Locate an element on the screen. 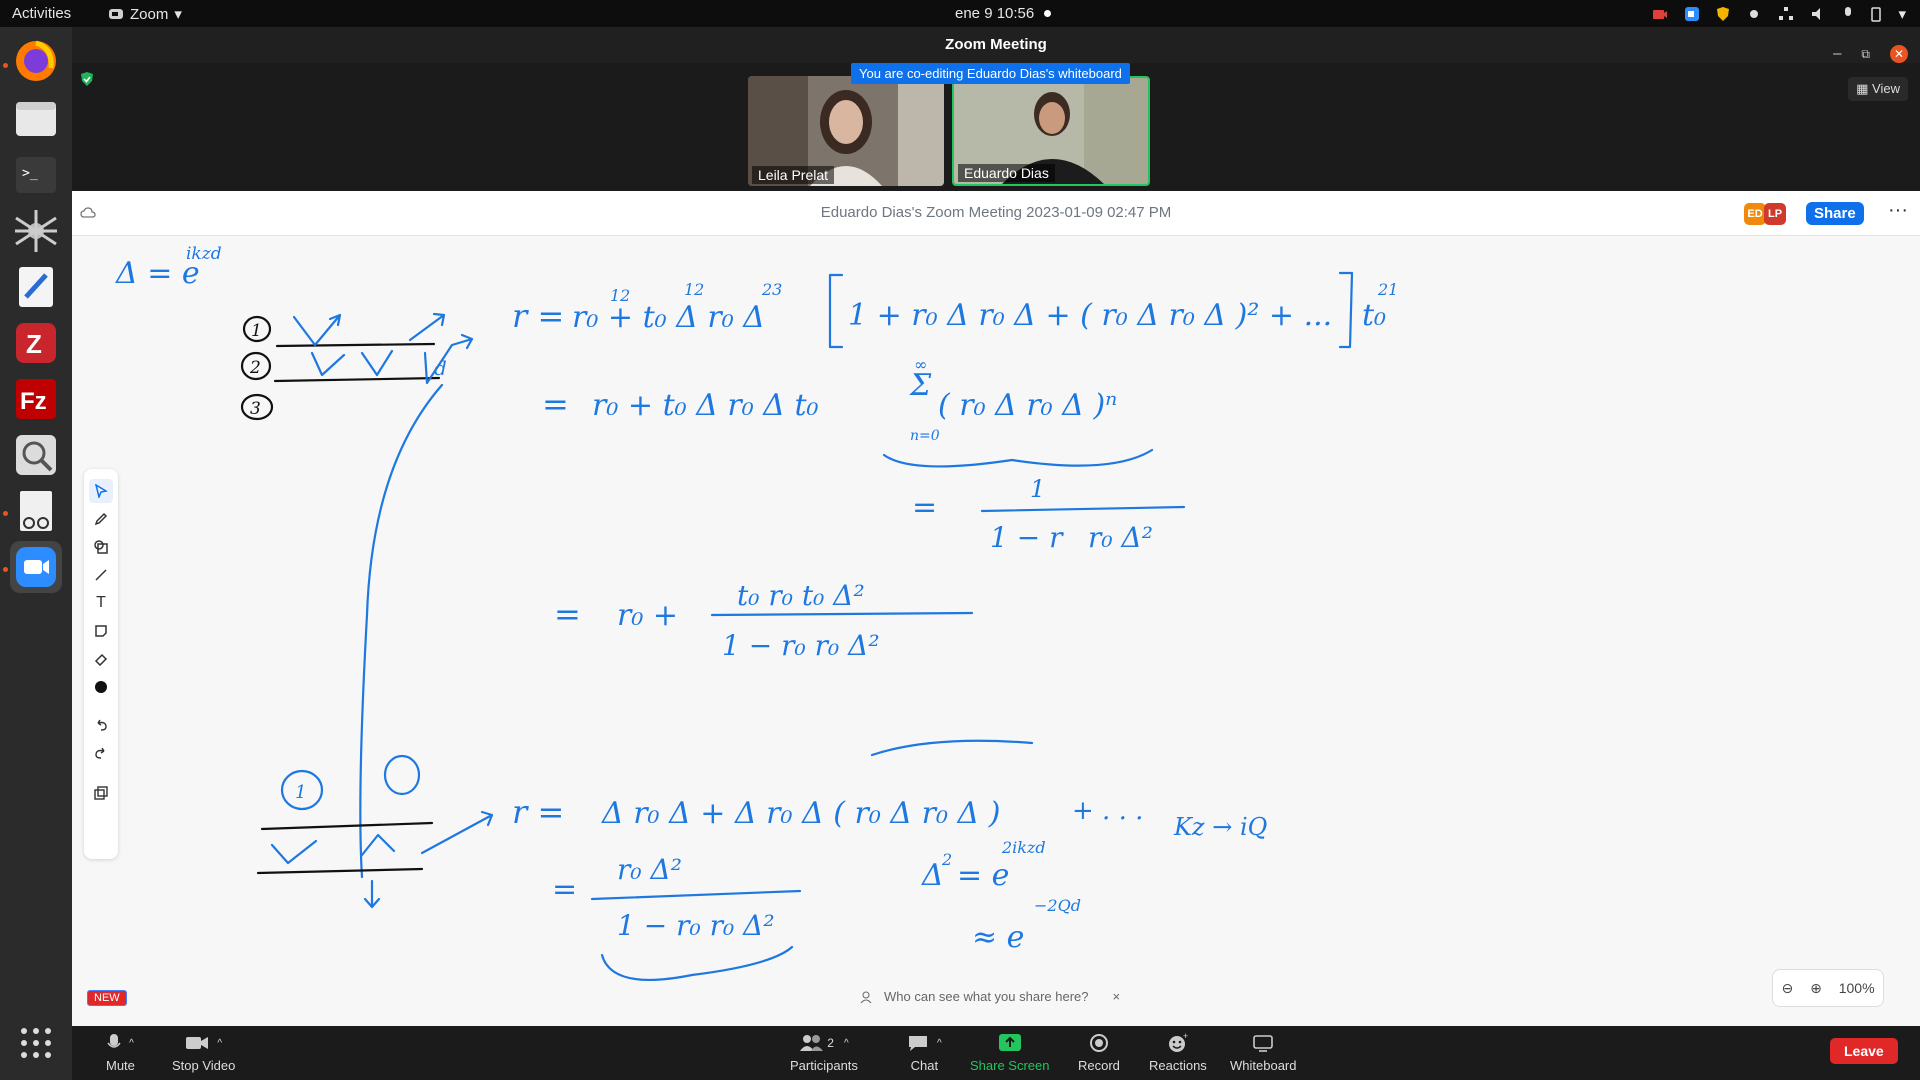  view-button: ▦ View is located at coordinates (1878, 89).